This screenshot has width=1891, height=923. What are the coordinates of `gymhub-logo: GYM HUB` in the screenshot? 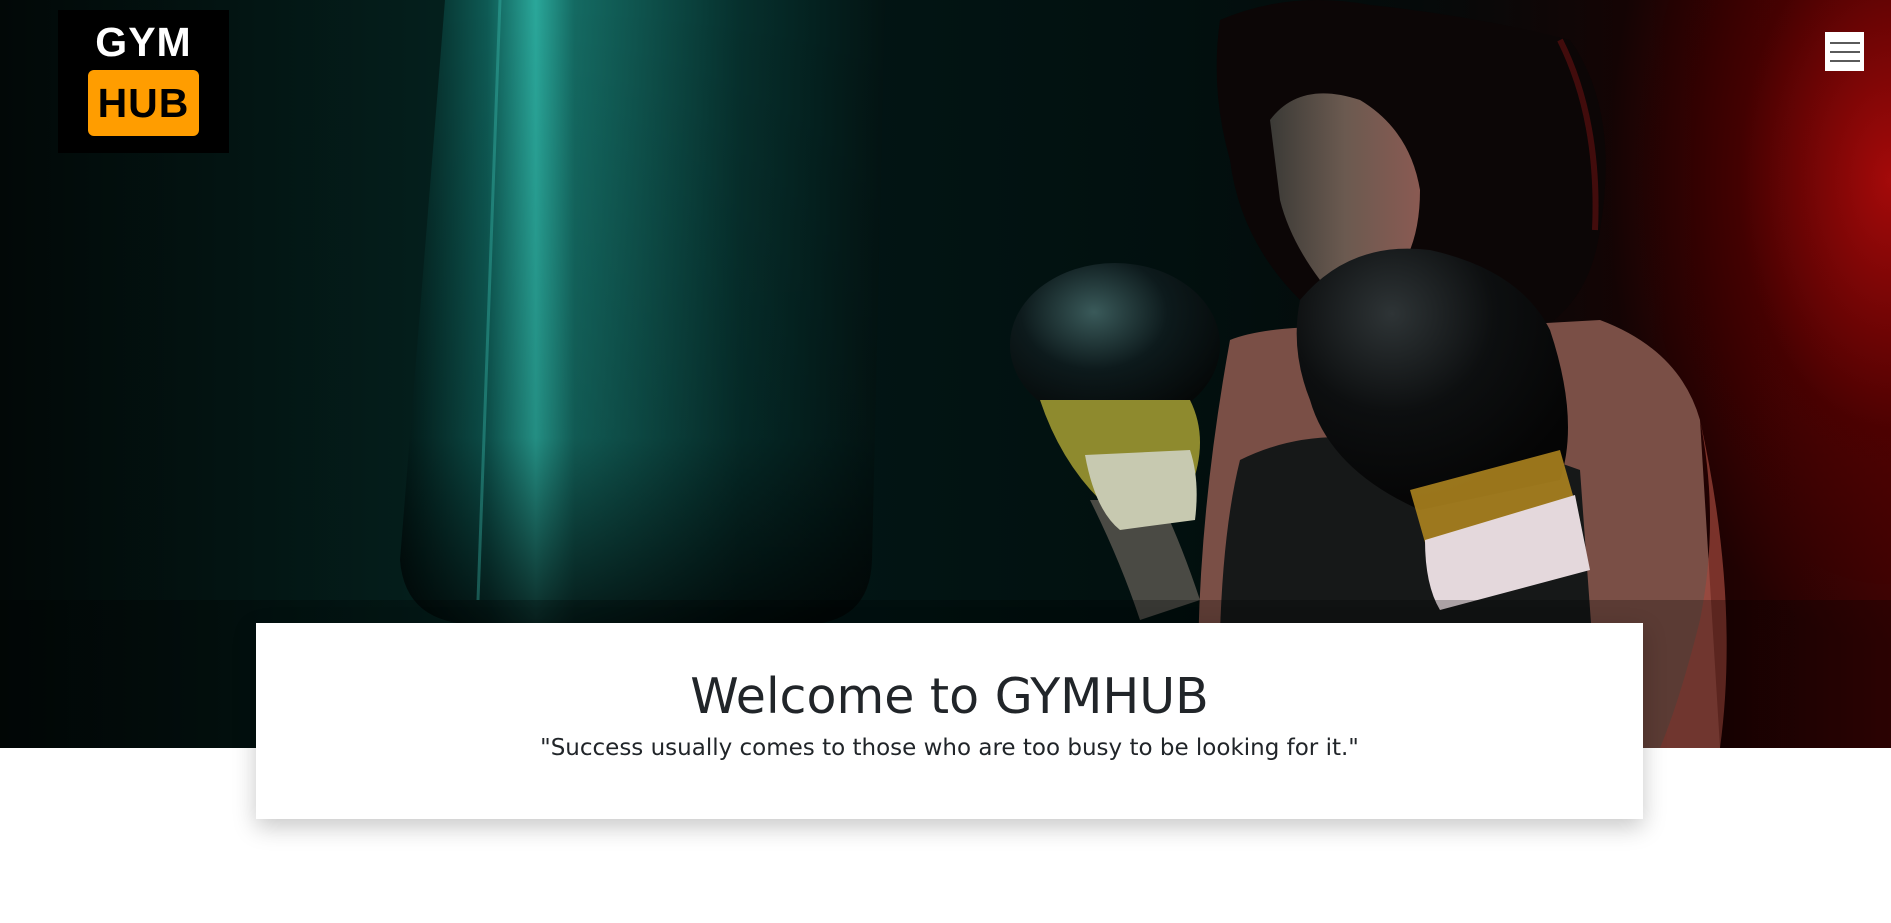 It's located at (143, 81).